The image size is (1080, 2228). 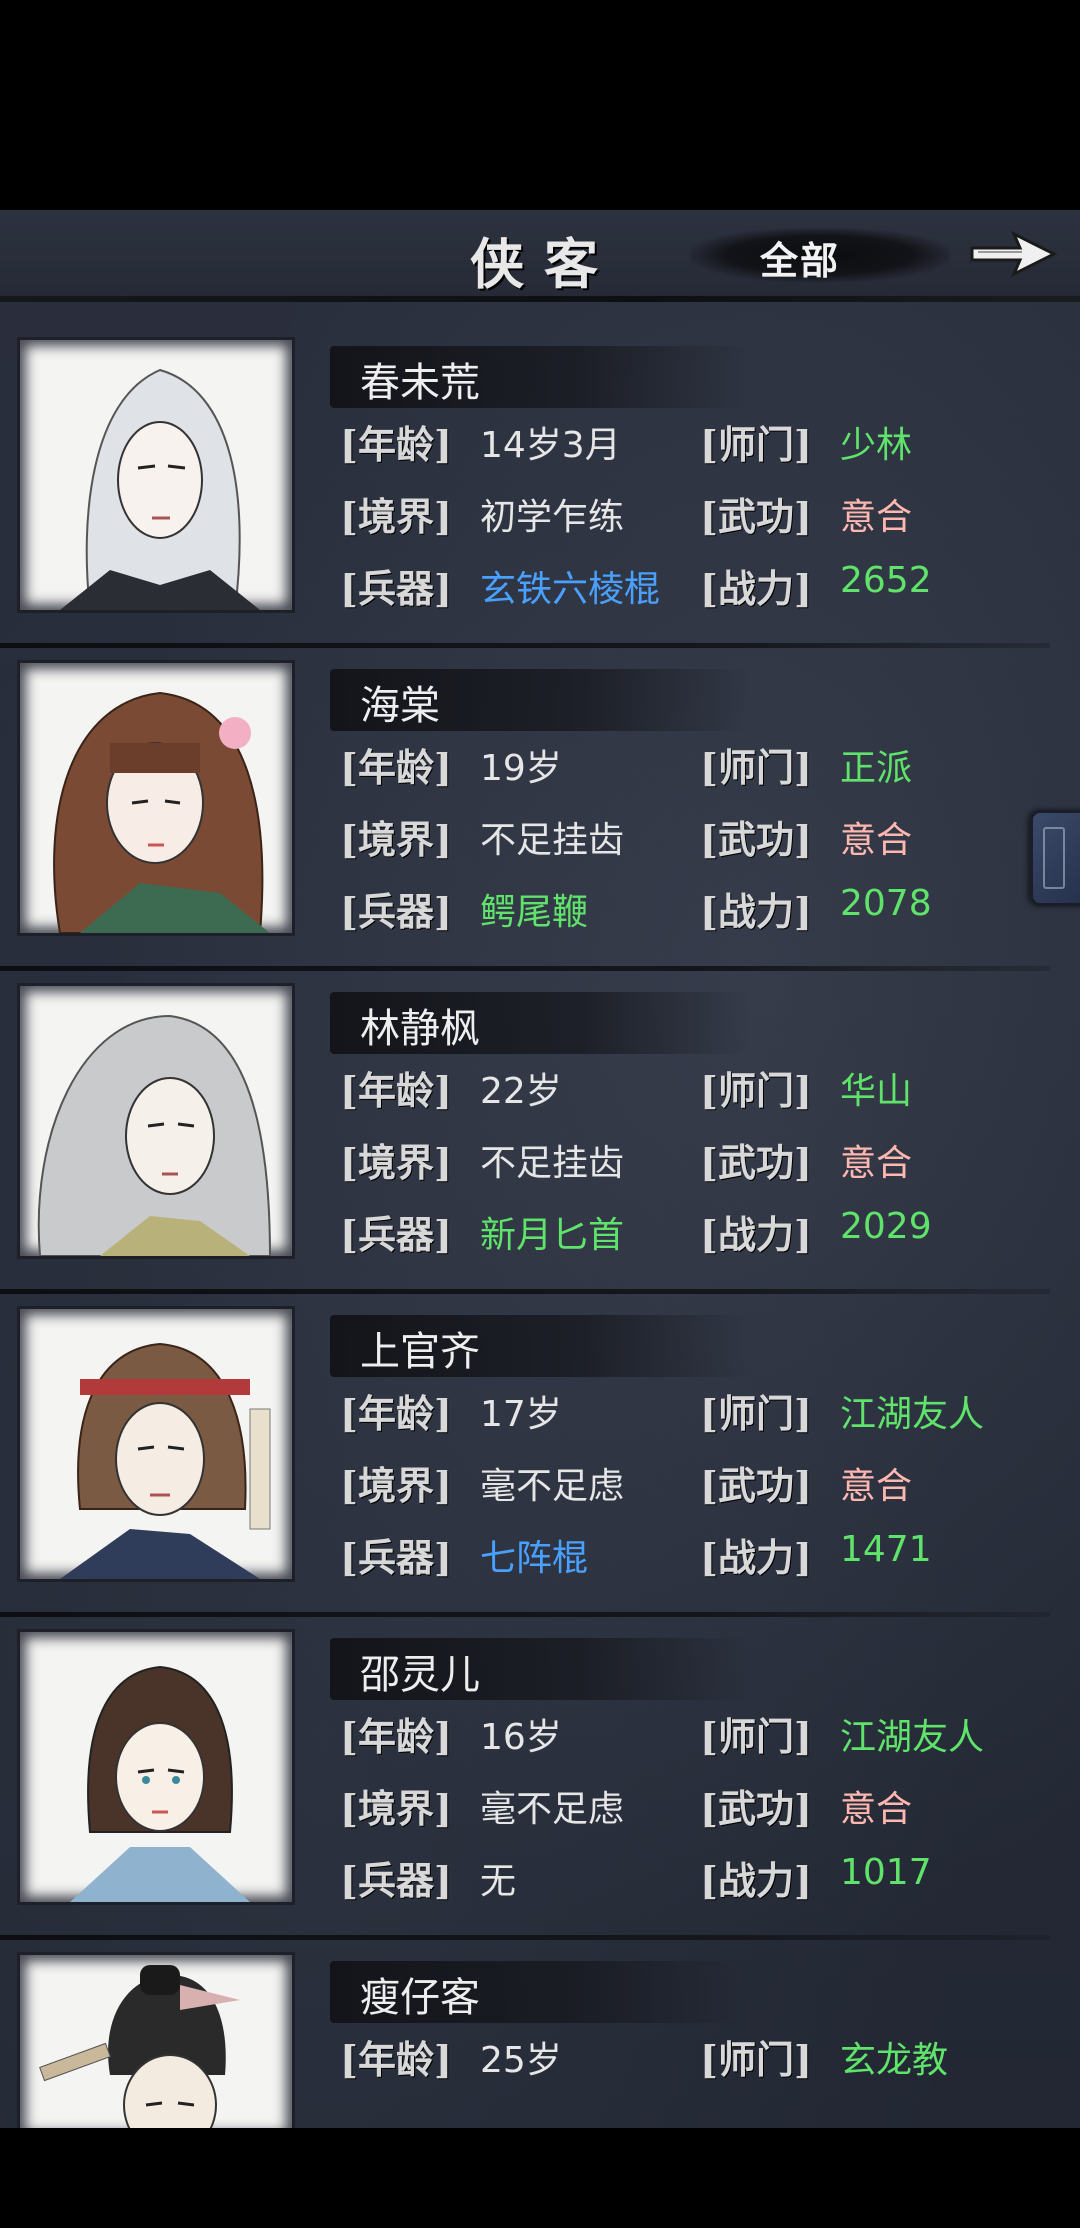 I want to click on sect-value: 玄龙教, so click(x=894, y=2060).